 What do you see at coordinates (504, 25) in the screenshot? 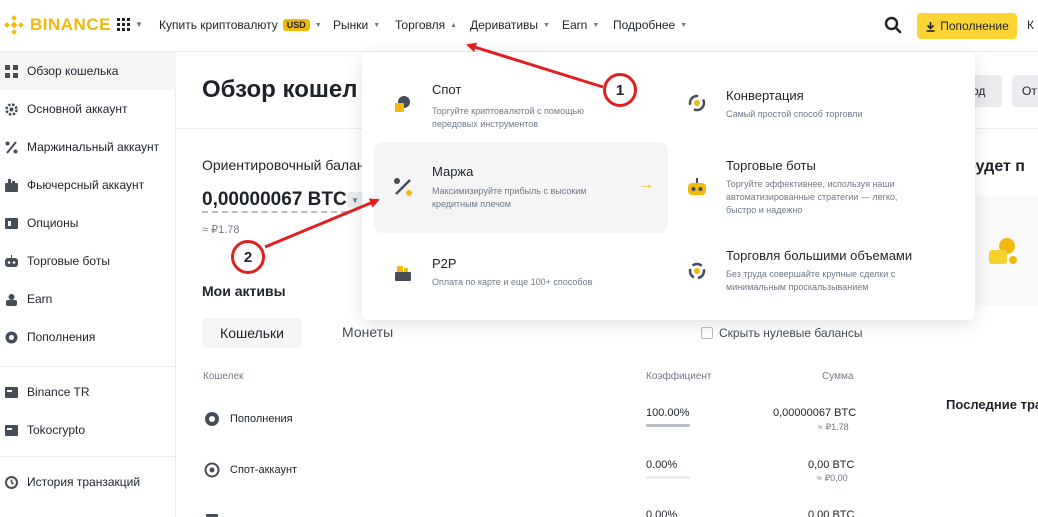
I see `nav-derivatives-label: Деривативы` at bounding box center [504, 25].